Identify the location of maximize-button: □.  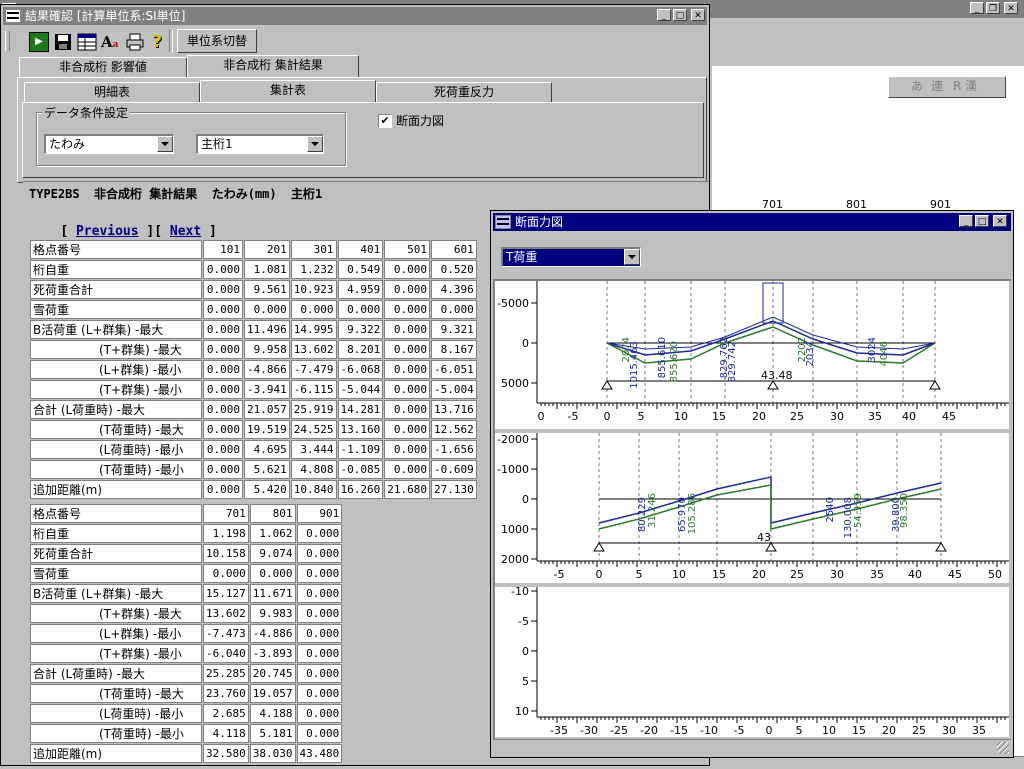
(680, 15).